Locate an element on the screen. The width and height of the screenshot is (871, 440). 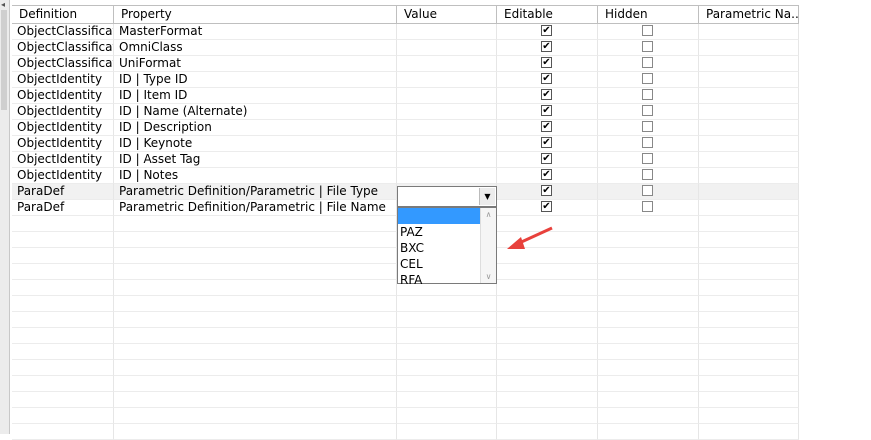
empty-row is located at coordinates (405, 320).